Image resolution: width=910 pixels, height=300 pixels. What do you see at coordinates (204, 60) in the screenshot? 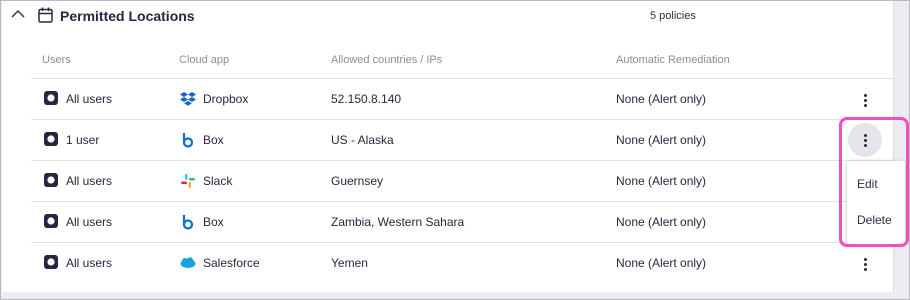
I see `column-header-cloud-app: Cloud app` at bounding box center [204, 60].